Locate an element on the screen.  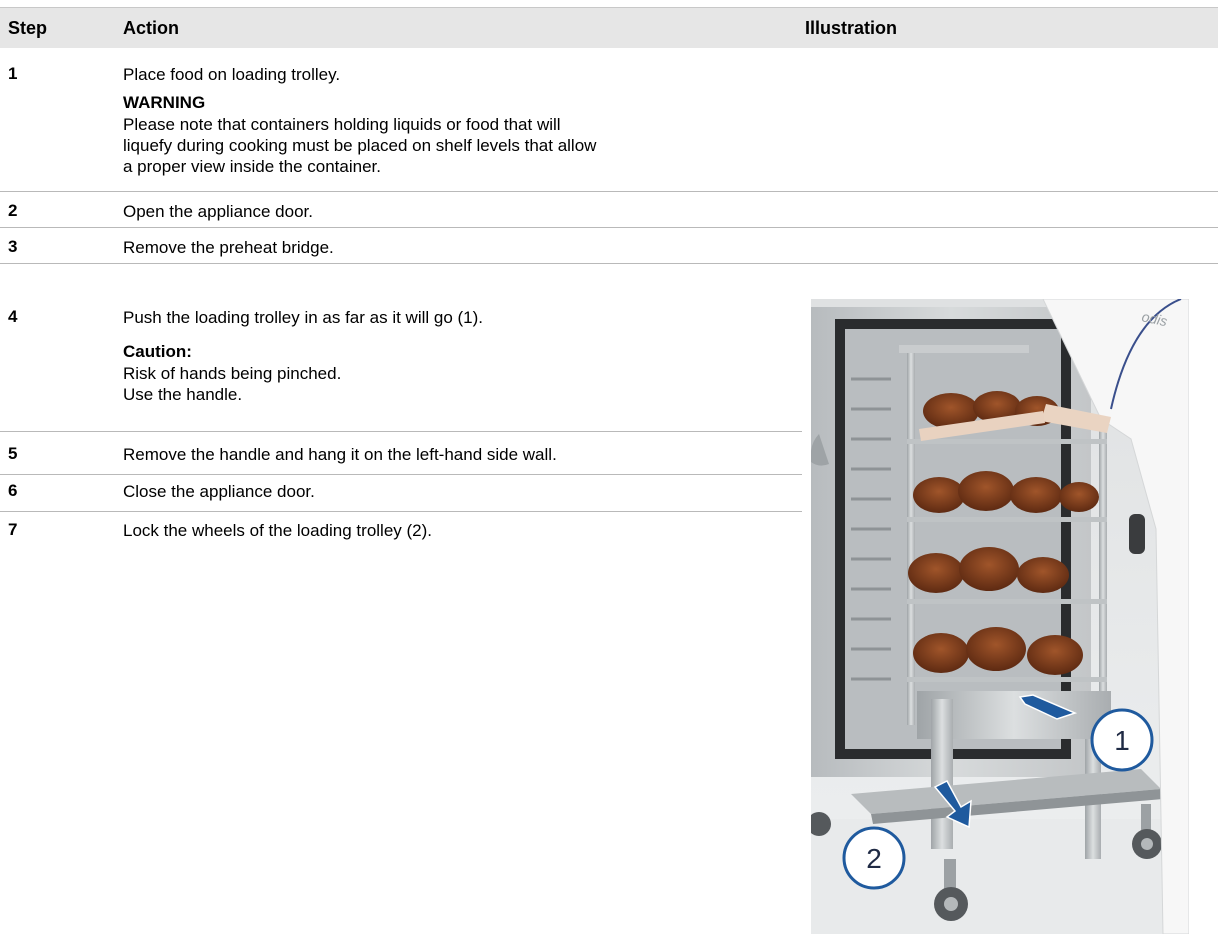
step-number: 4 is located at coordinates (13, 316).